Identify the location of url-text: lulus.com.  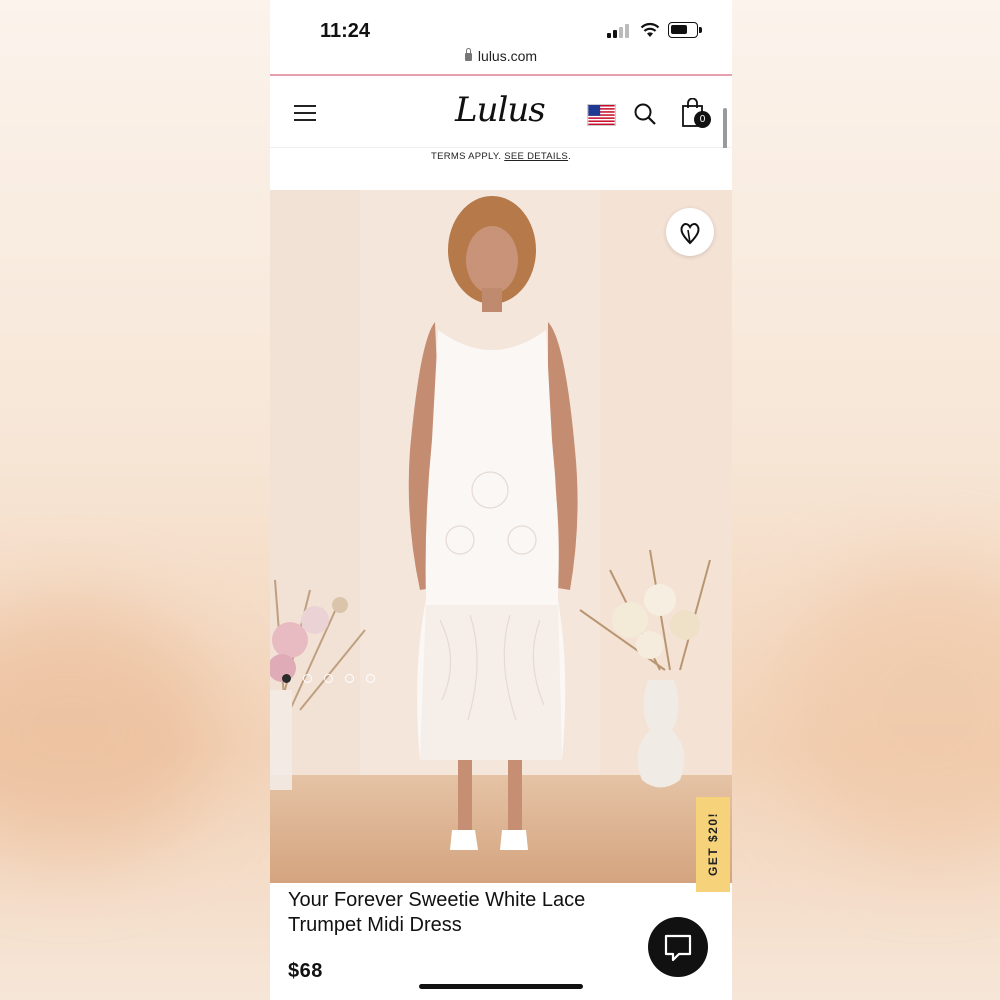
(507, 56).